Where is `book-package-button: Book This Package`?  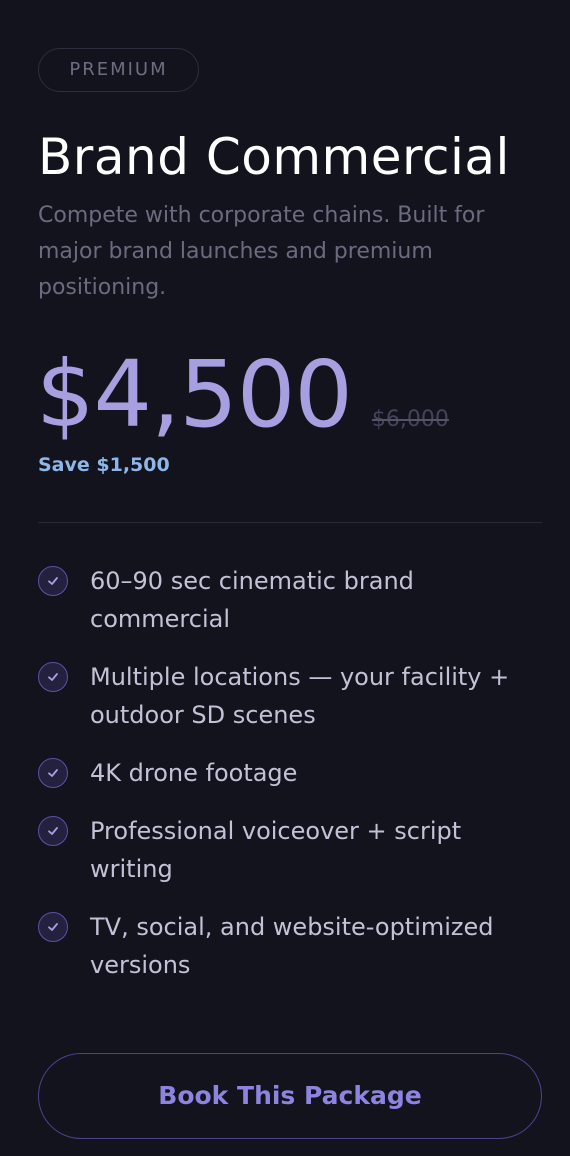 book-package-button: Book This Package is located at coordinates (290, 1096).